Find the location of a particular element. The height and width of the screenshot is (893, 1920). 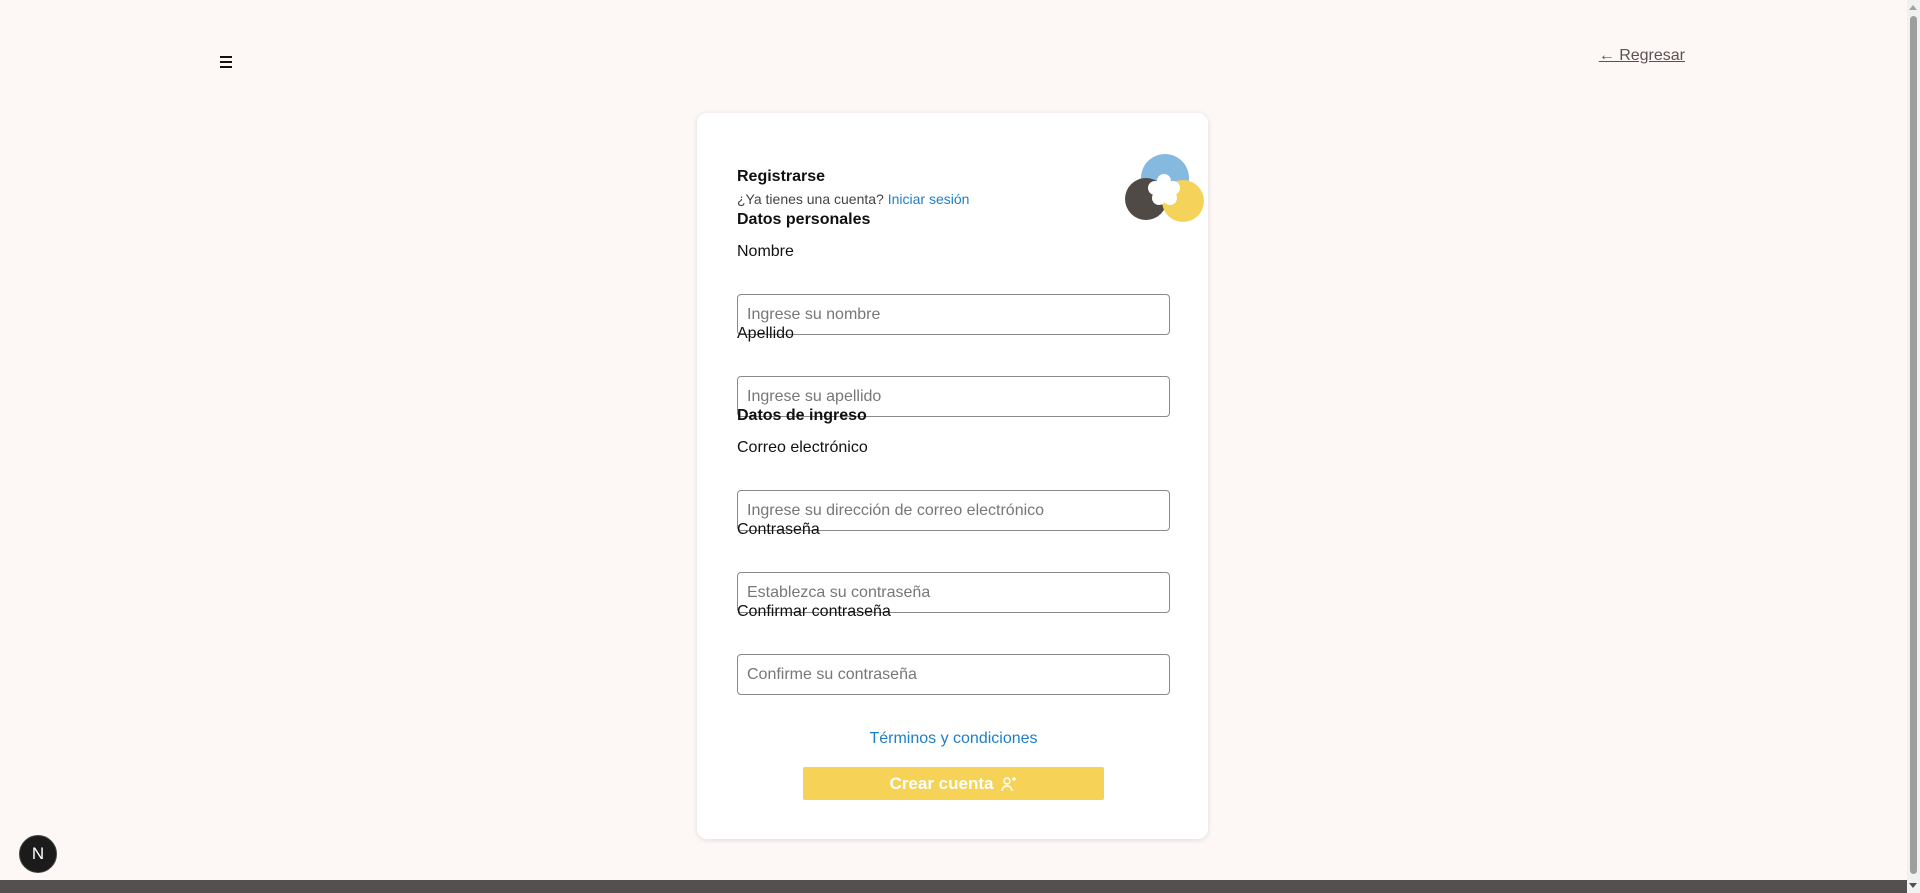

user-plus-icon is located at coordinates (1009, 783).